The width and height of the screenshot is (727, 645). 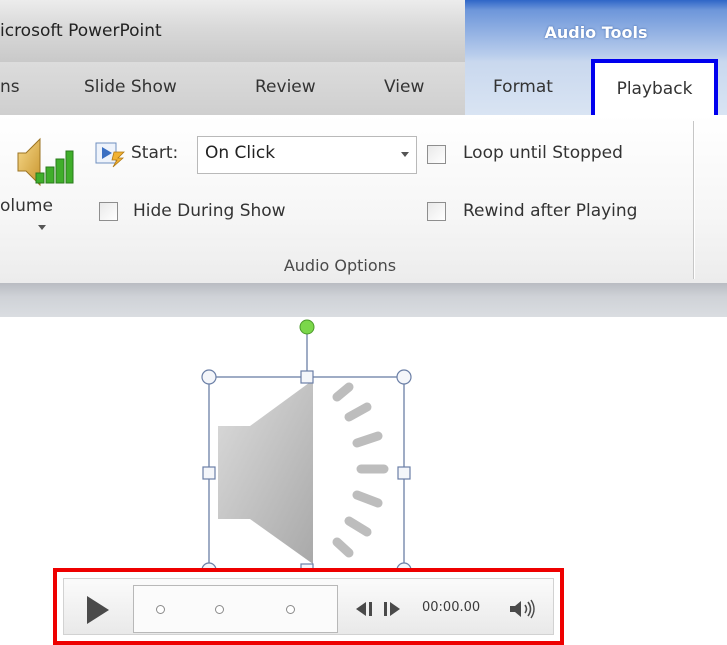 What do you see at coordinates (110, 155) in the screenshot?
I see `start-play-icon` at bounding box center [110, 155].